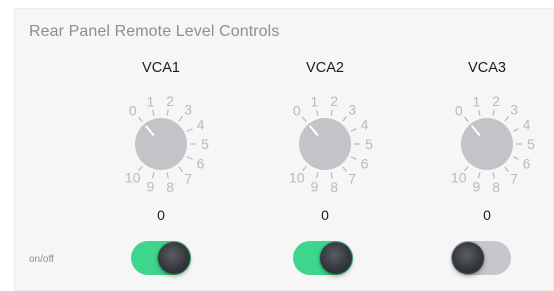 The image size is (554, 291). What do you see at coordinates (487, 68) in the screenshot?
I see `vca3-label: VCA3` at bounding box center [487, 68].